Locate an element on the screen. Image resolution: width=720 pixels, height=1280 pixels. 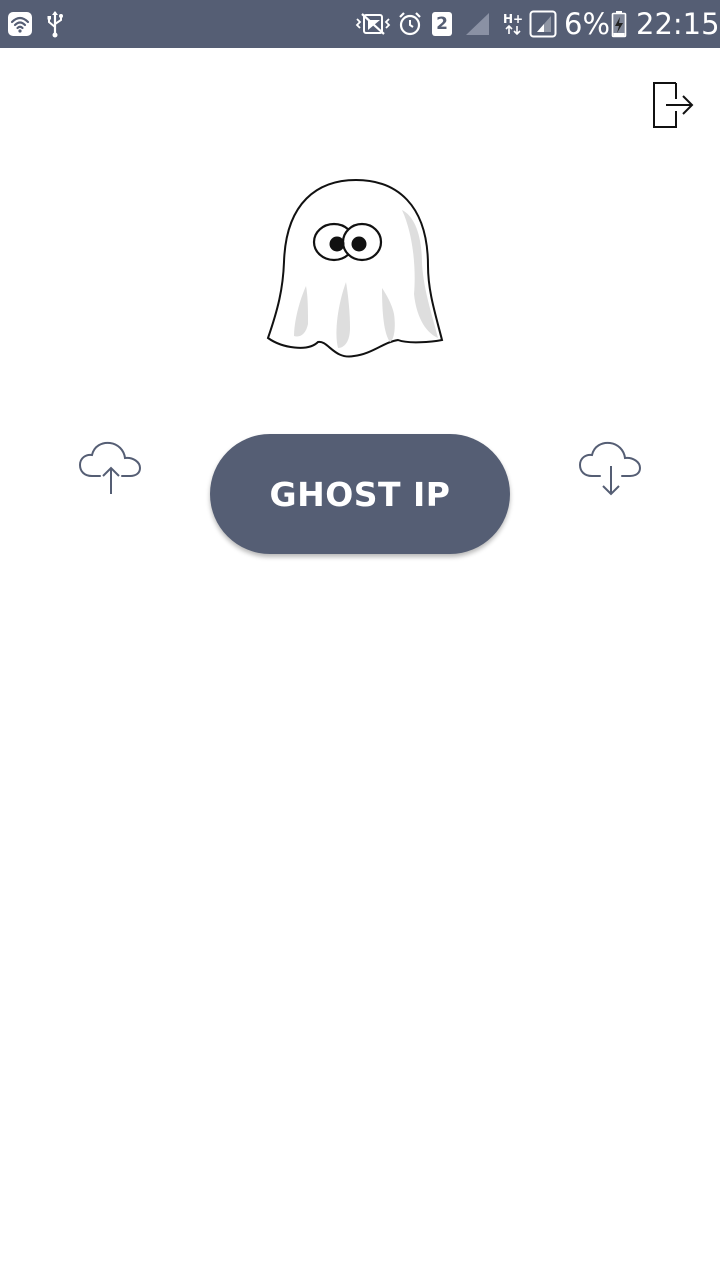
usb-icon is located at coordinates (55, 24).